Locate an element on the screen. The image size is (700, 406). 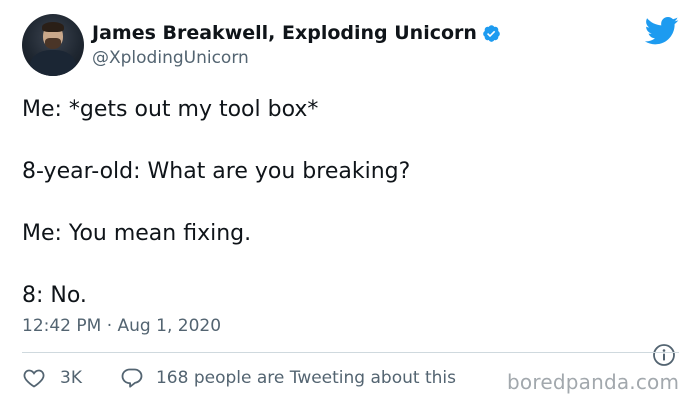
reply-bubble-icon is located at coordinates (132, 378).